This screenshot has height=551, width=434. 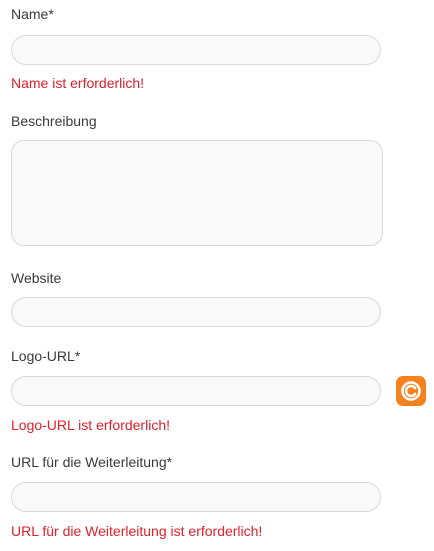 What do you see at coordinates (196, 312) in the screenshot?
I see `website-input` at bounding box center [196, 312].